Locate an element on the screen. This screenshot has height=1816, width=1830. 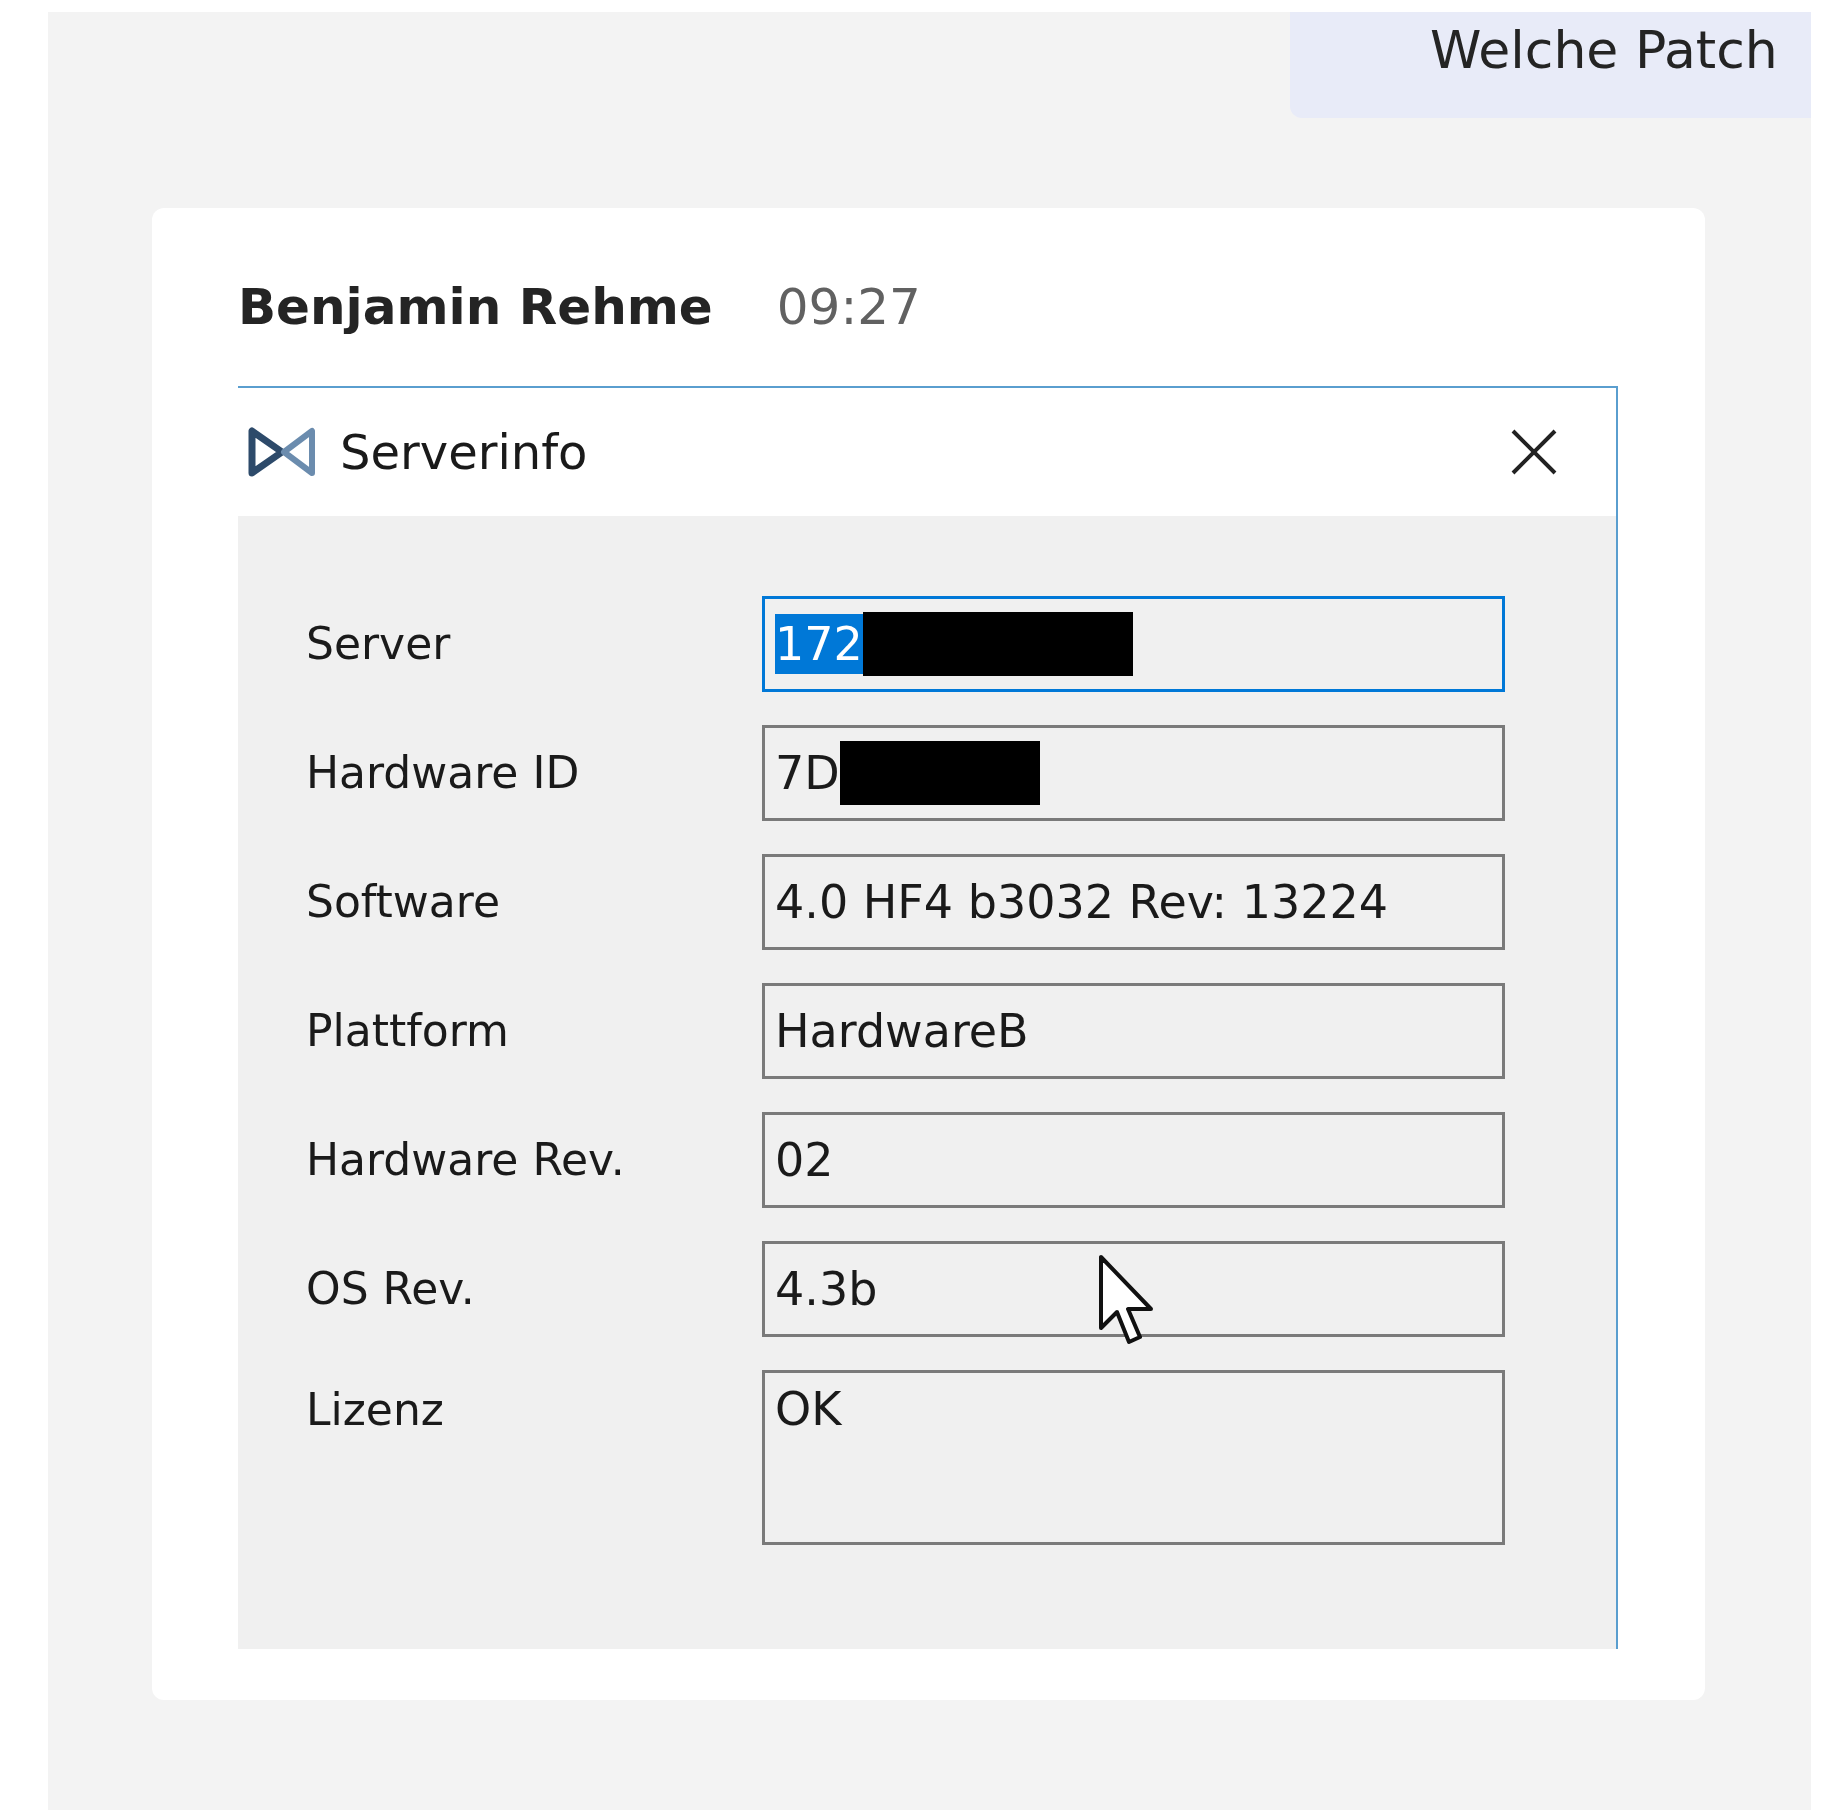
text-field: 4.0 HF4 b3032 Rev: 13224 is located at coordinates (1133, 902).